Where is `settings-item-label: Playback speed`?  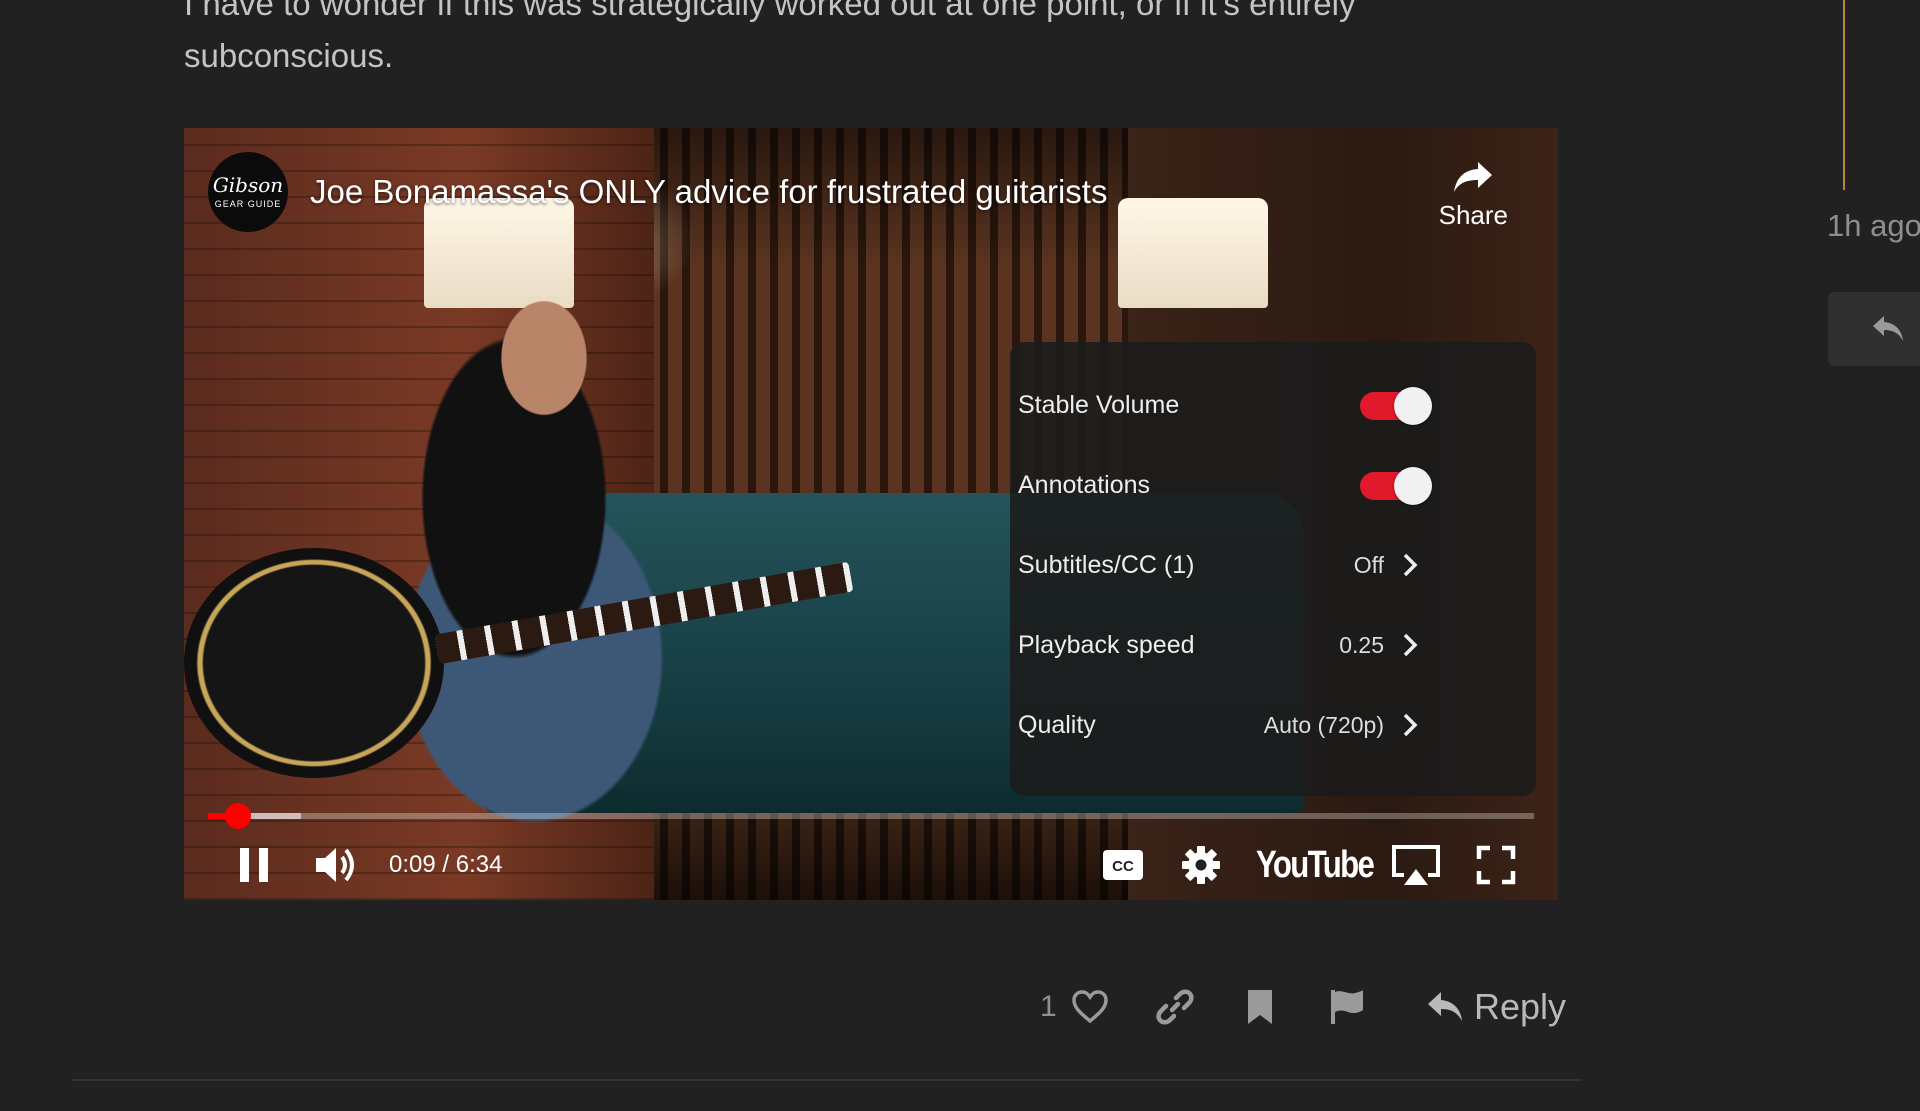 settings-item-label: Playback speed is located at coordinates (1106, 644).